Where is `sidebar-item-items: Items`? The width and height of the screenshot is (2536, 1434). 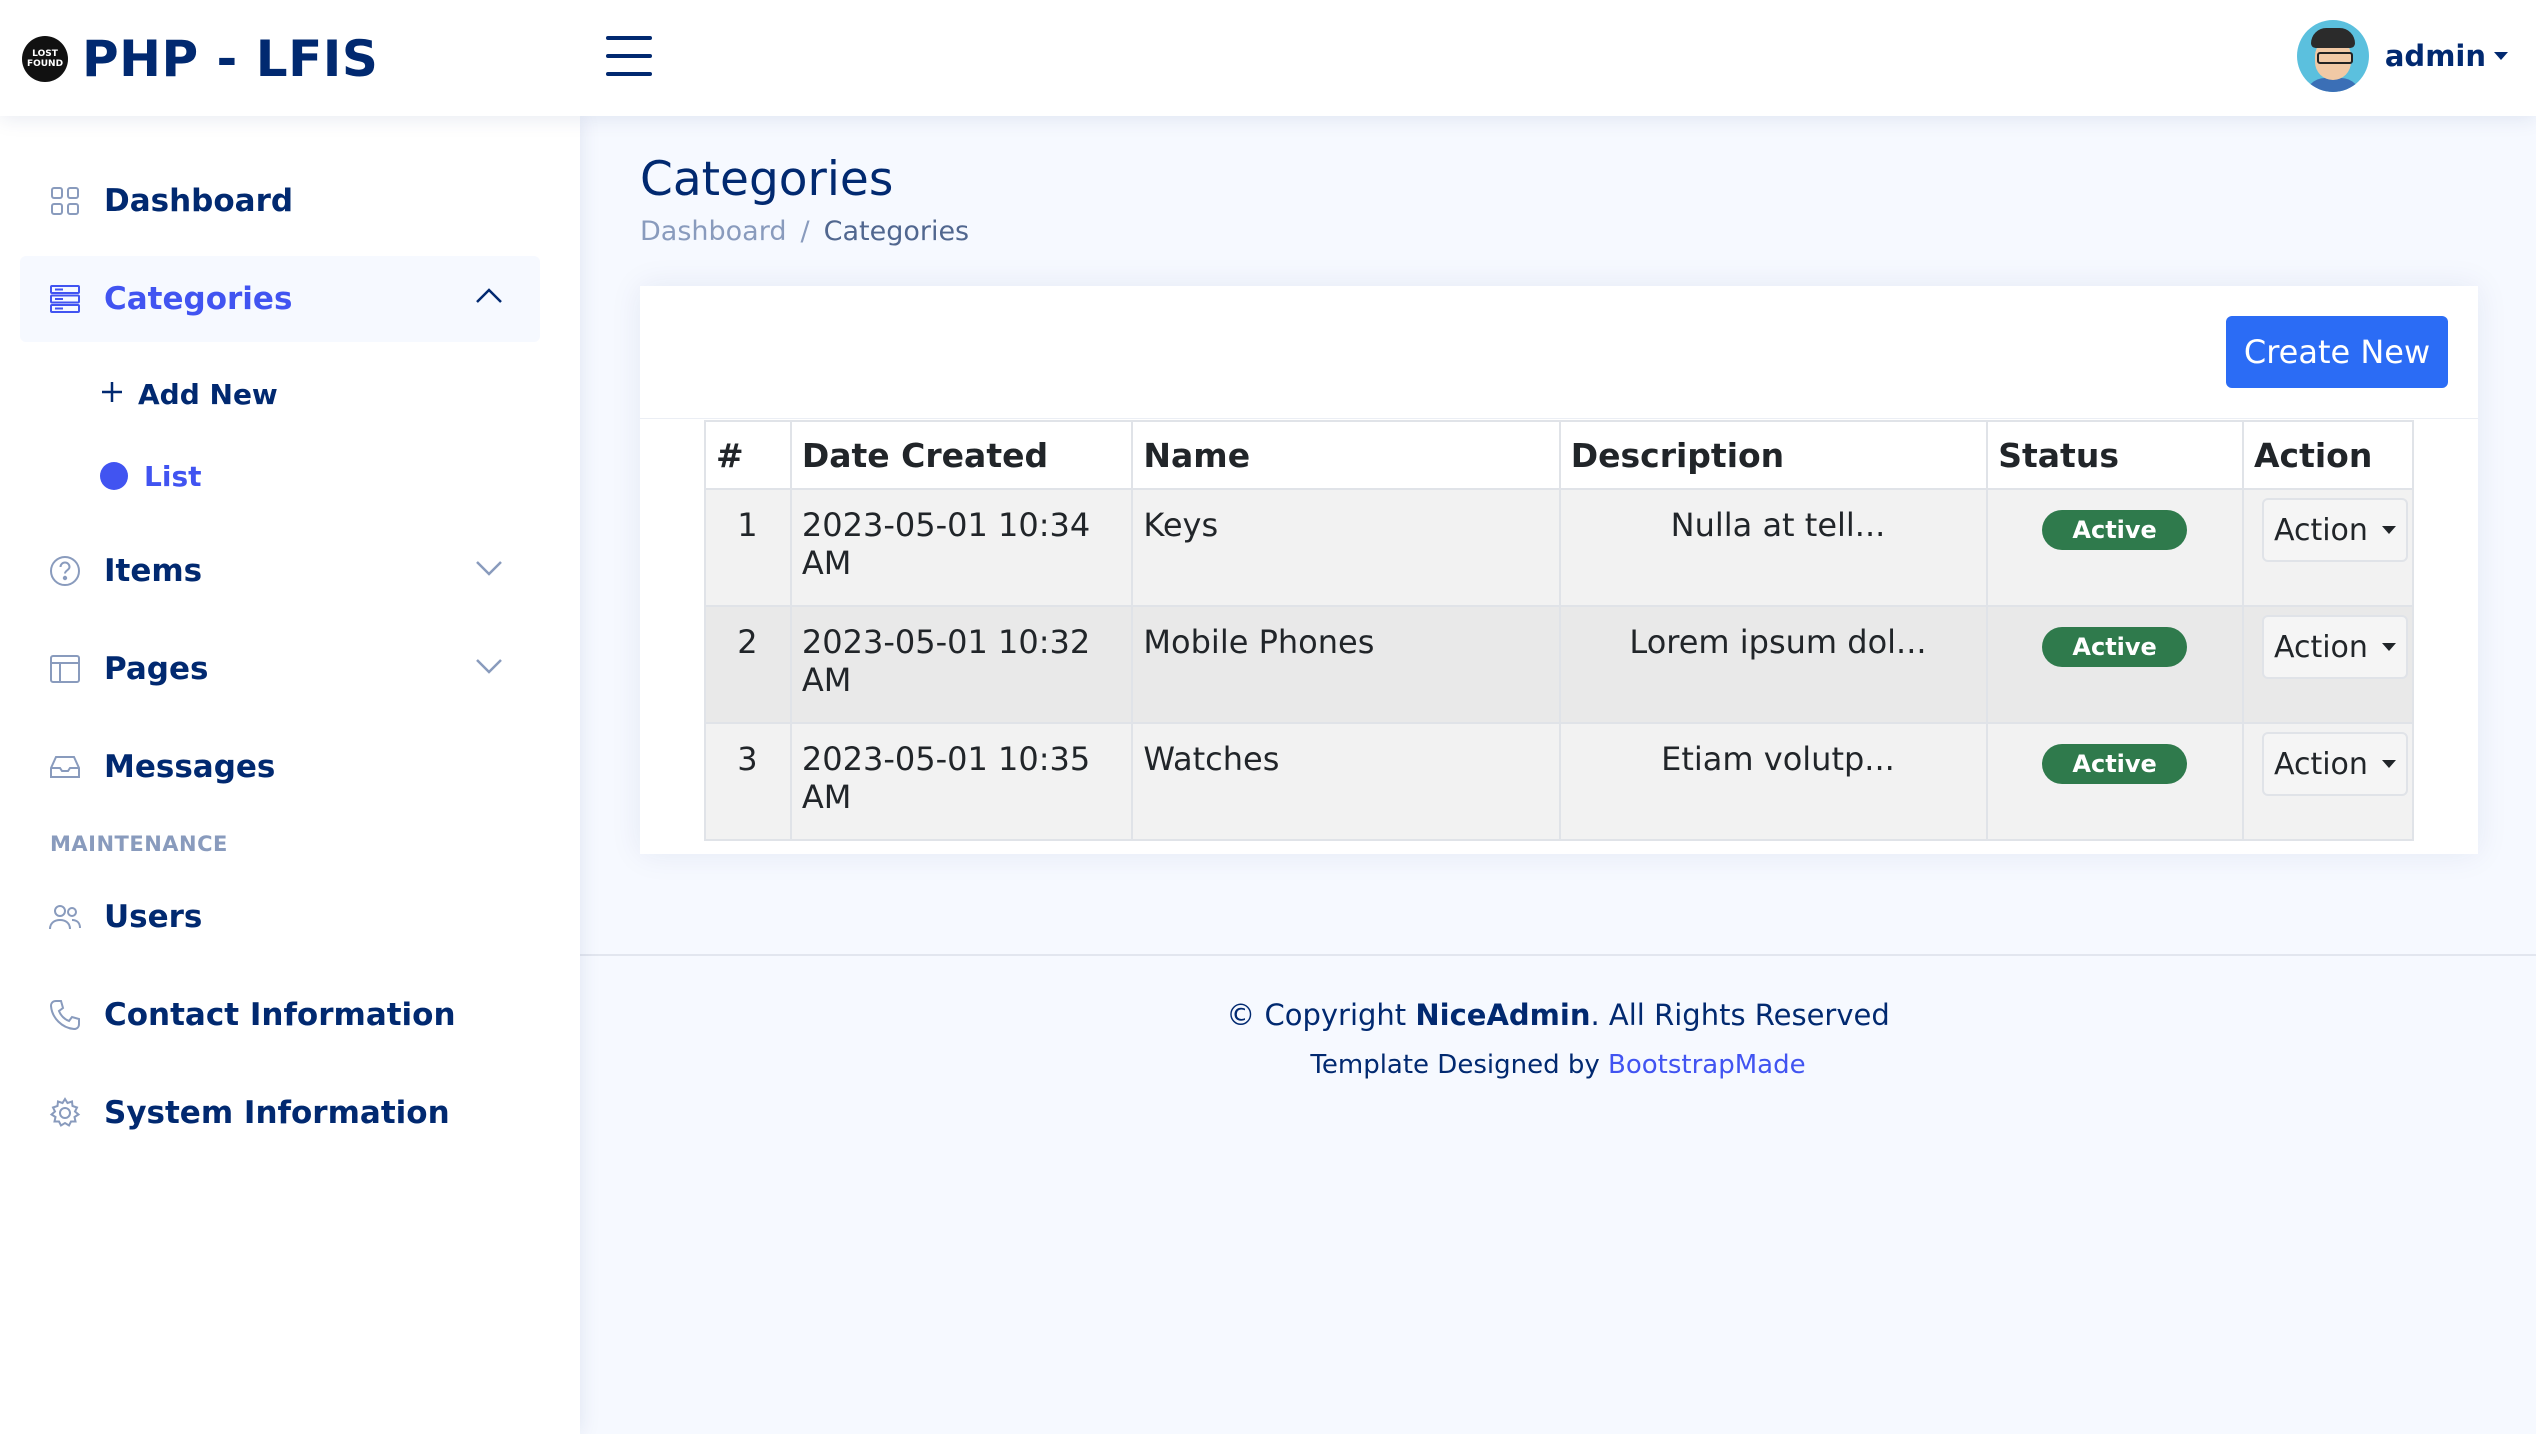
sidebar-item-items: Items is located at coordinates (280, 571).